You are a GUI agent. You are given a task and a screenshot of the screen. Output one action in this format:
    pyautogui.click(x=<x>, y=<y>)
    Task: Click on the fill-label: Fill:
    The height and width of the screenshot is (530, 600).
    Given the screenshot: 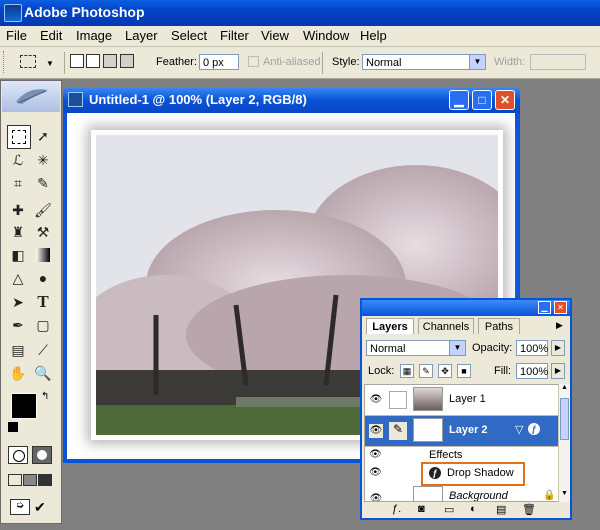 What is the action you would take?
    pyautogui.click(x=503, y=371)
    